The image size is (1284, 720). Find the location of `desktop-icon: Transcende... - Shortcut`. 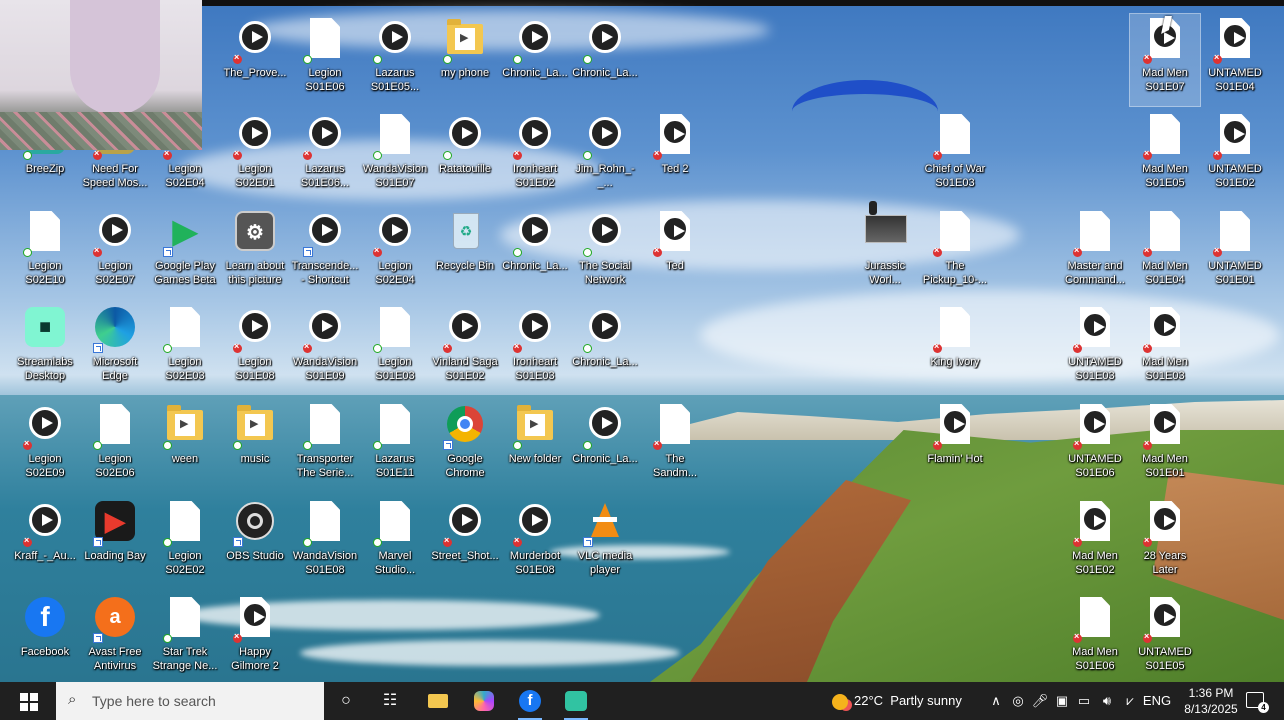

desktop-icon: Transcende... - Shortcut is located at coordinates (325, 253).